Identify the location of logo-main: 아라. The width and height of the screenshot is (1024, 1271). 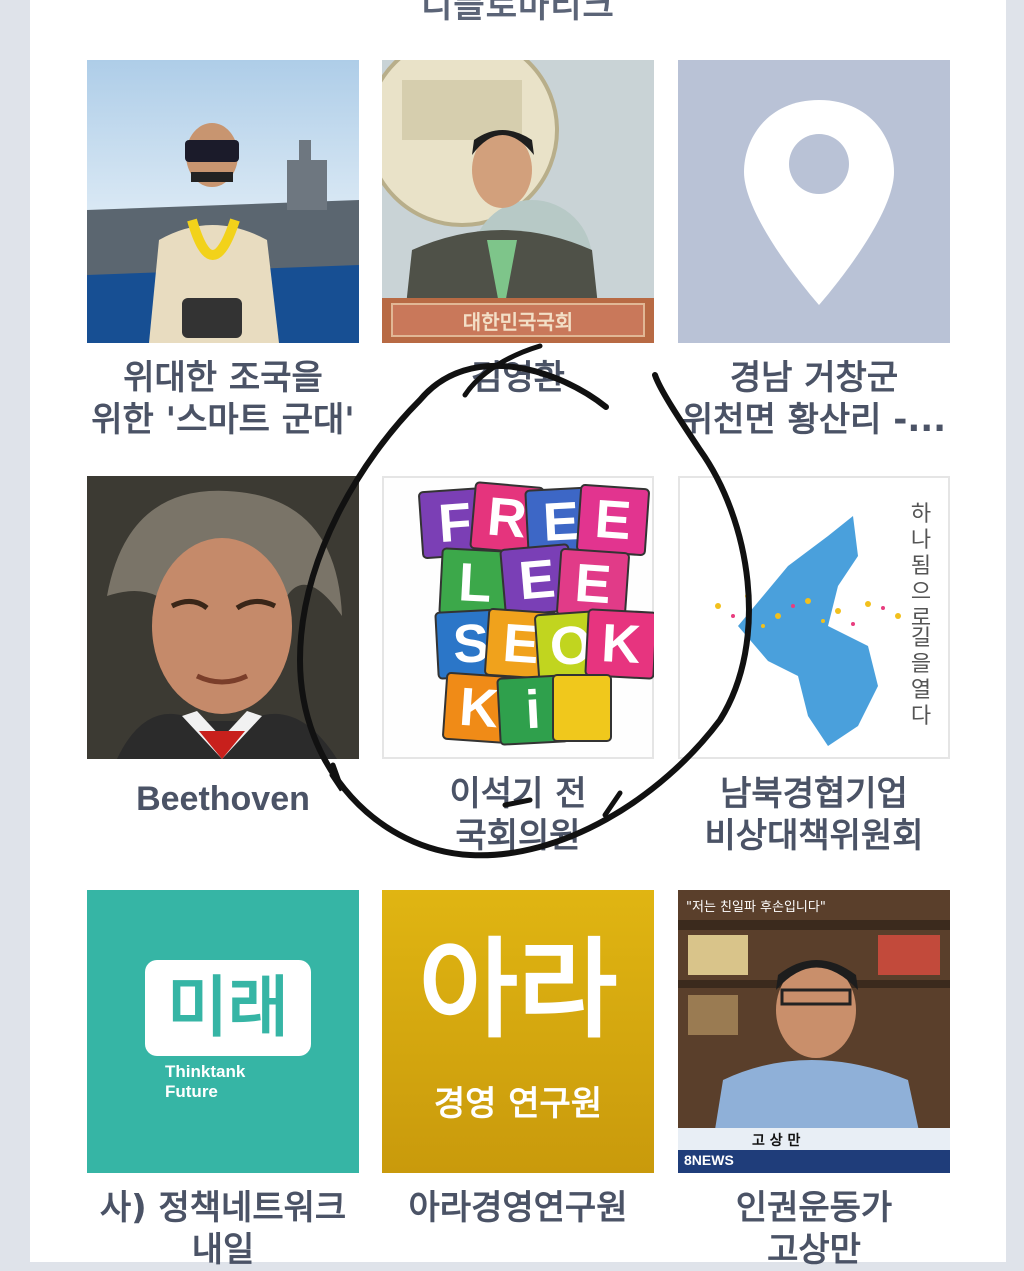
(518, 990).